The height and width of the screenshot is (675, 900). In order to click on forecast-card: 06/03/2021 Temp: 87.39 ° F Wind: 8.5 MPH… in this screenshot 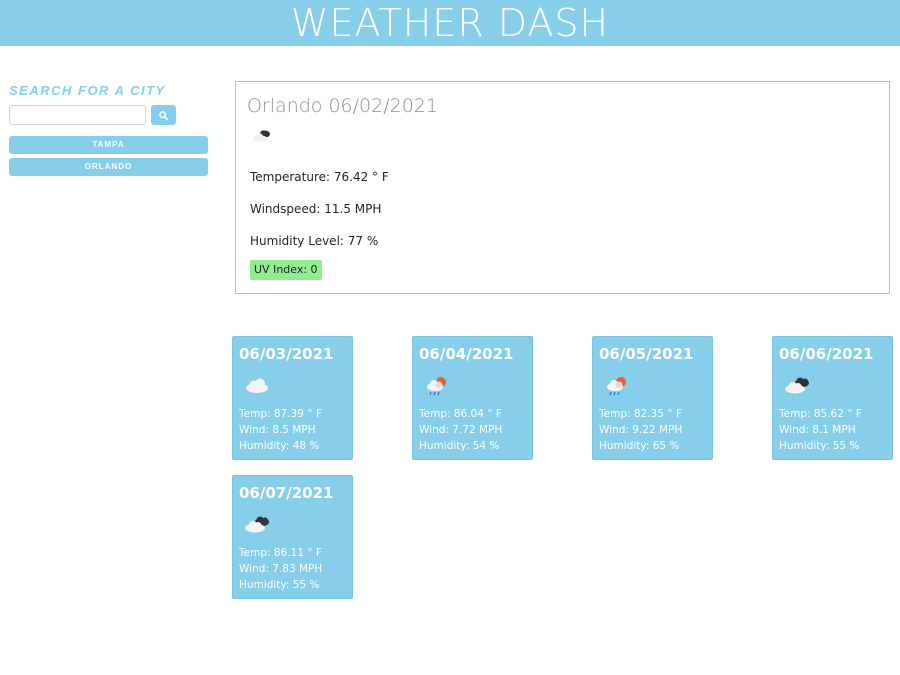, I will do `click(292, 398)`.